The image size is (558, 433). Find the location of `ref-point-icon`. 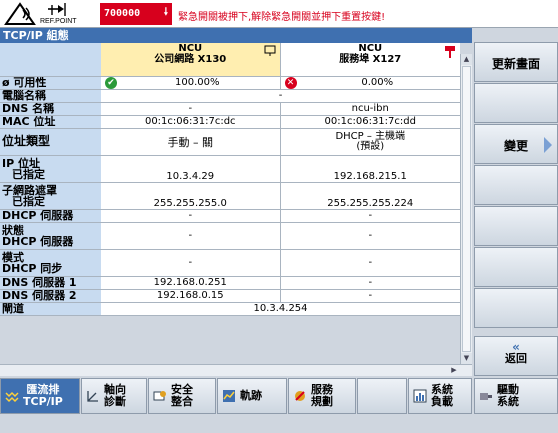

ref-point-icon is located at coordinates (57, 9).